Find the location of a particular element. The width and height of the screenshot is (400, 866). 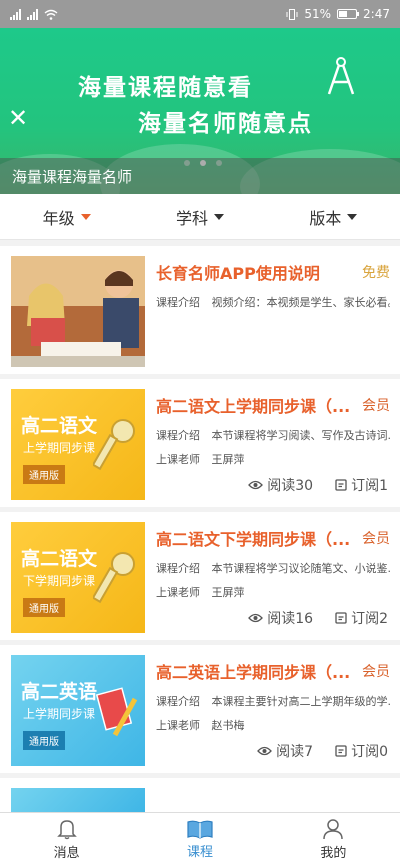

course-title: 长育名师APP使用说明 is located at coordinates (238, 272).